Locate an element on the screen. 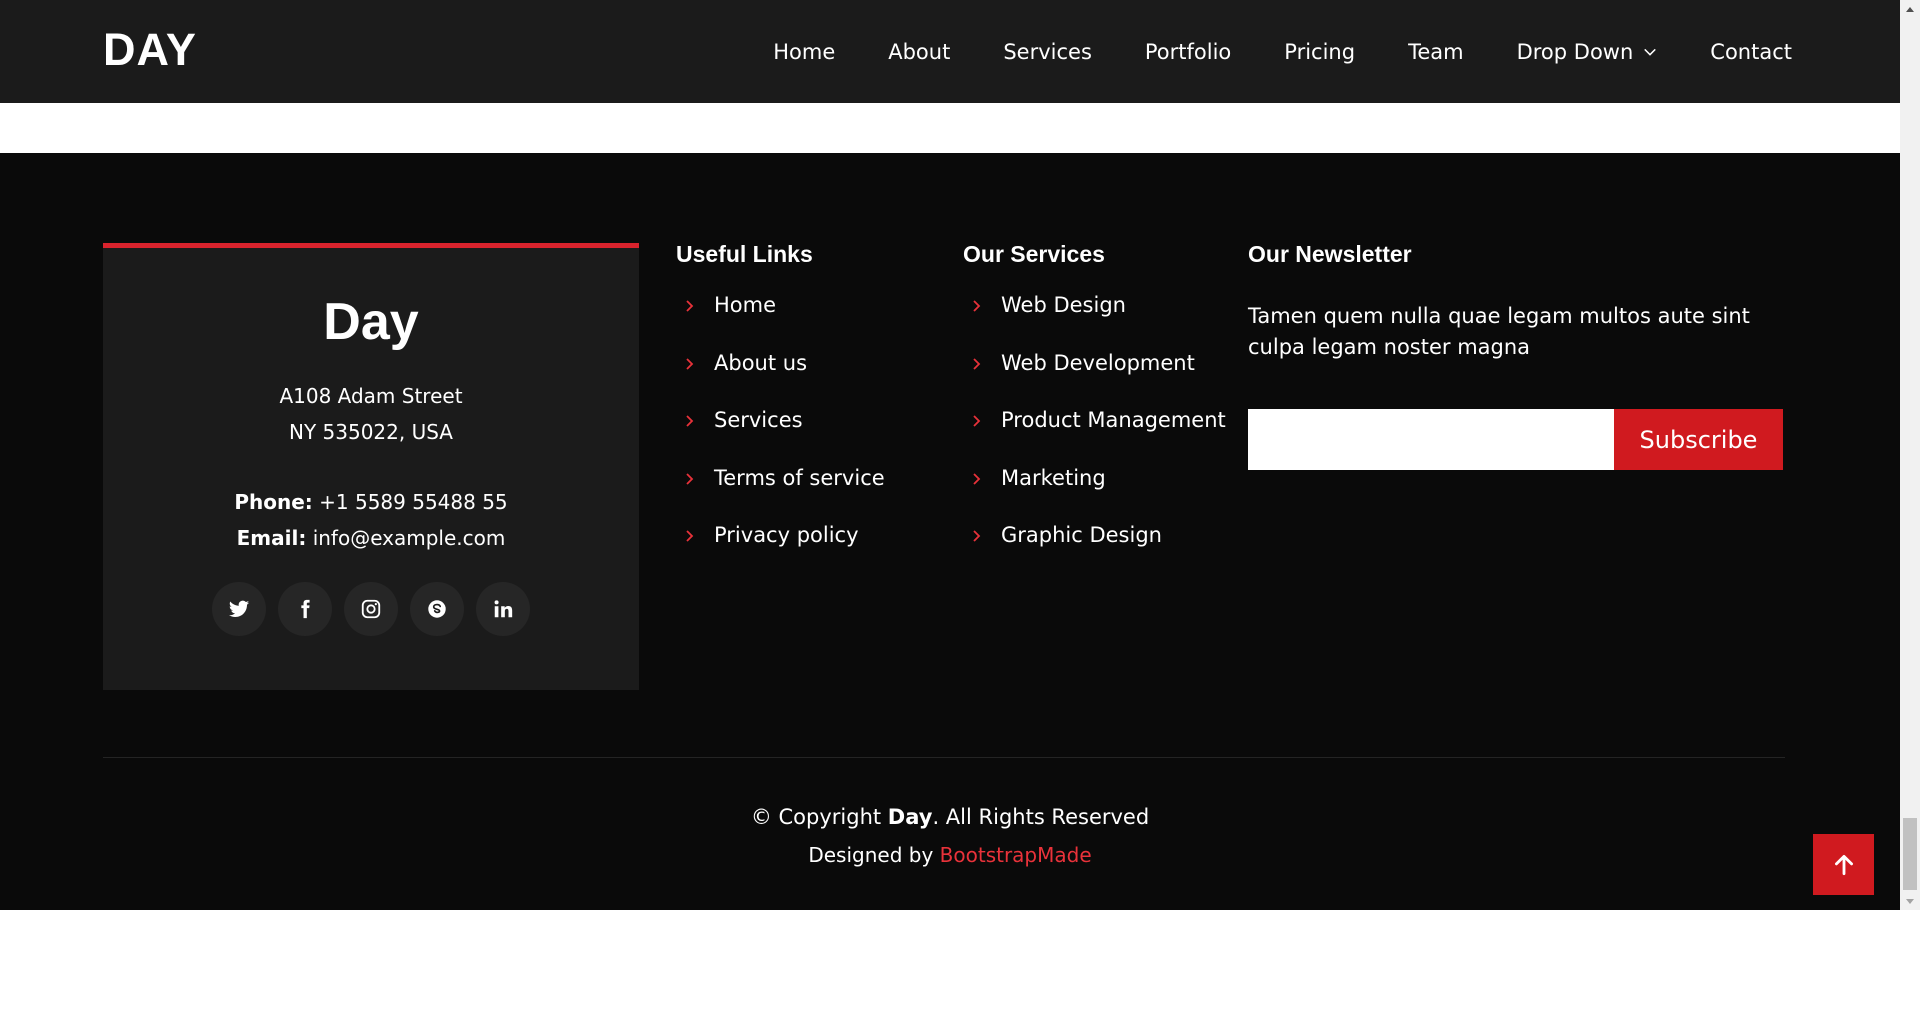  instagram-link is located at coordinates (371, 609).